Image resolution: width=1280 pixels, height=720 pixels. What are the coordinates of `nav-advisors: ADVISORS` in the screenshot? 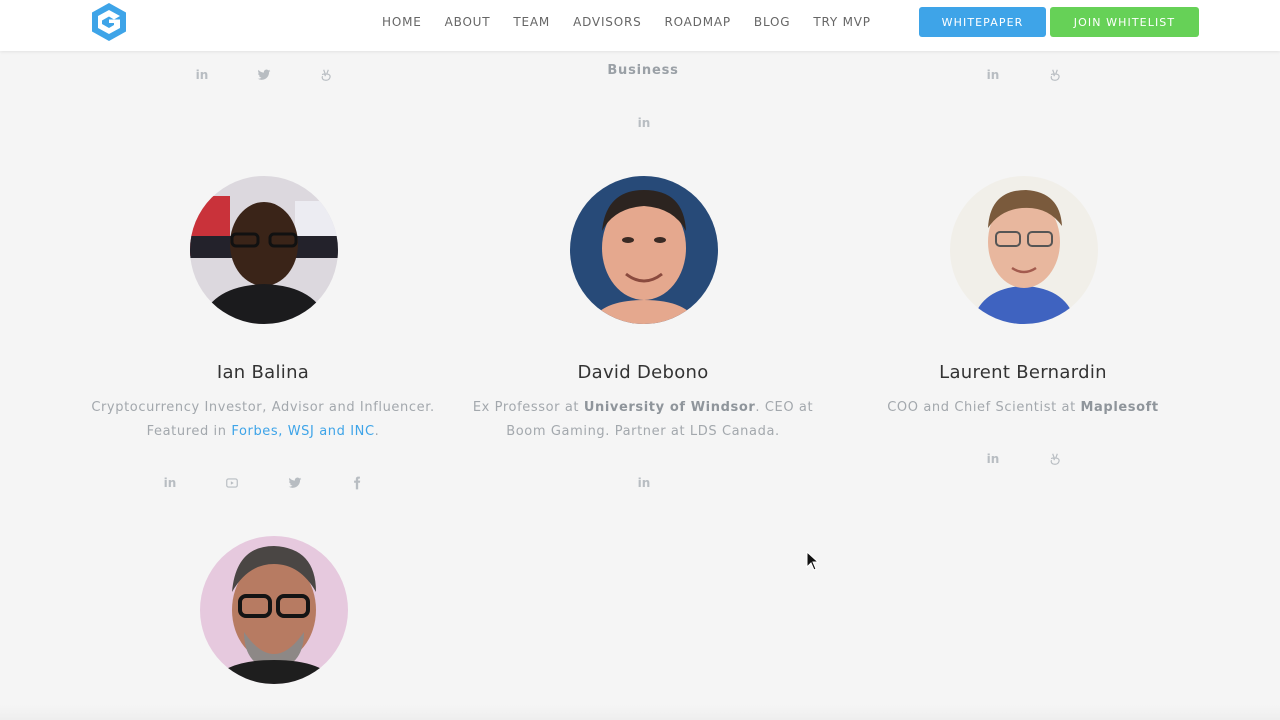 It's located at (607, 22).